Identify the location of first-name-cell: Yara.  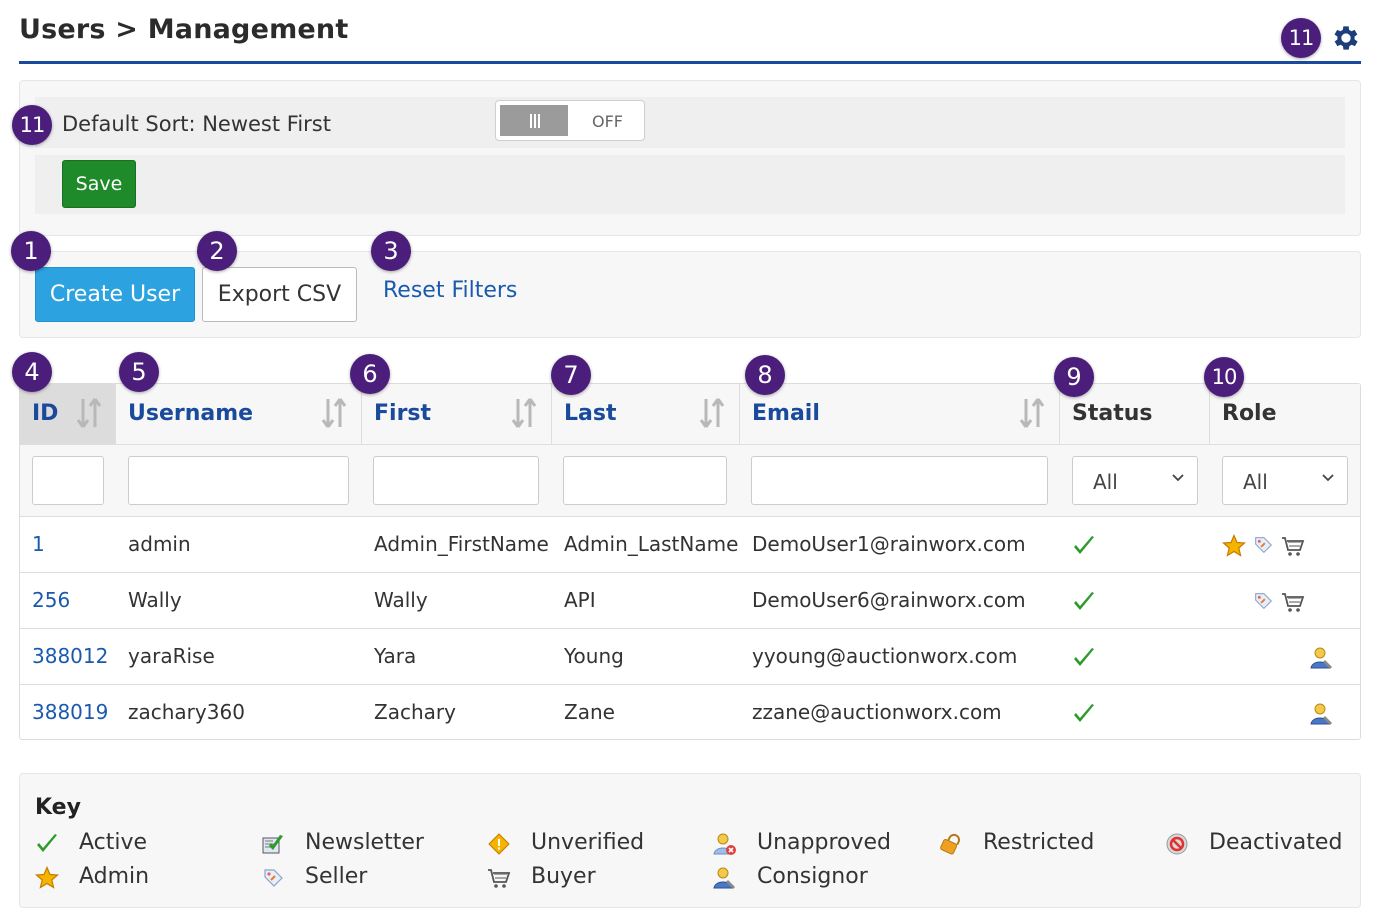
(395, 656).